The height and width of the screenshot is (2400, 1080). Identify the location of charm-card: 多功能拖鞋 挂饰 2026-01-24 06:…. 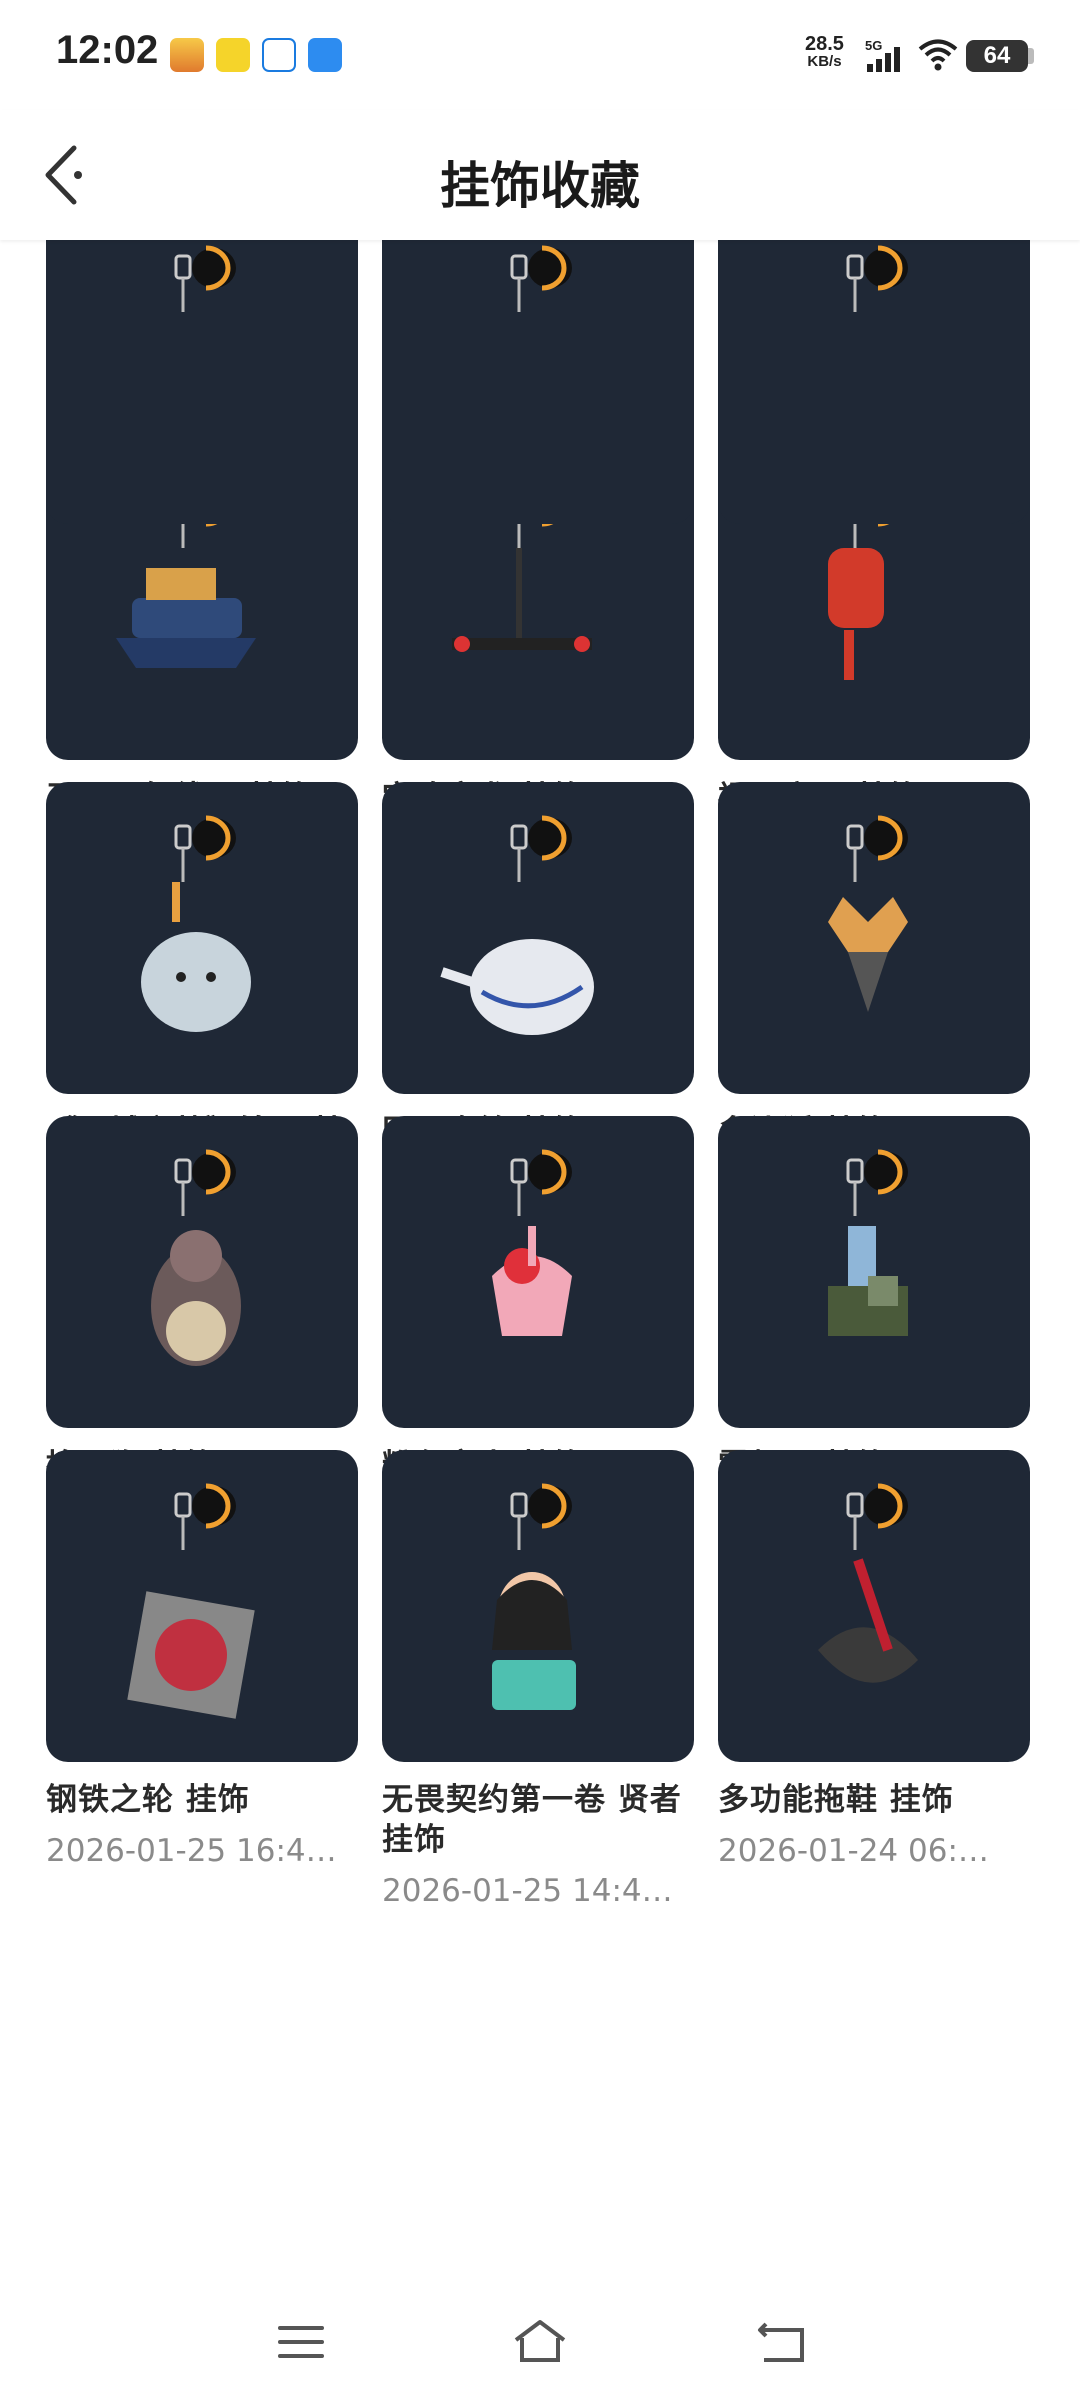
(874, 1660).